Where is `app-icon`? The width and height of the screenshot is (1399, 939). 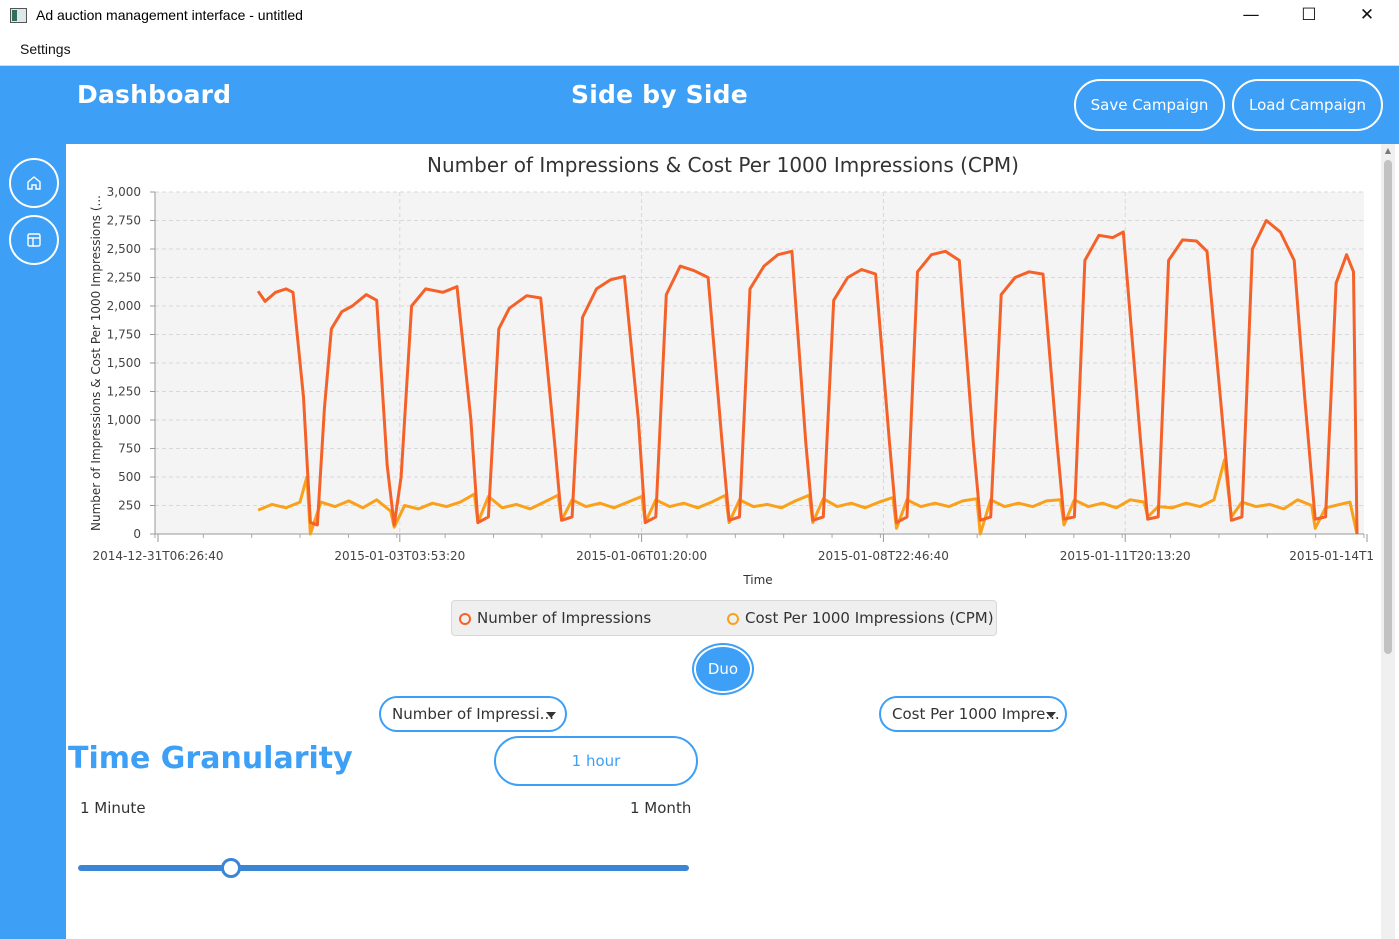 app-icon is located at coordinates (18, 15).